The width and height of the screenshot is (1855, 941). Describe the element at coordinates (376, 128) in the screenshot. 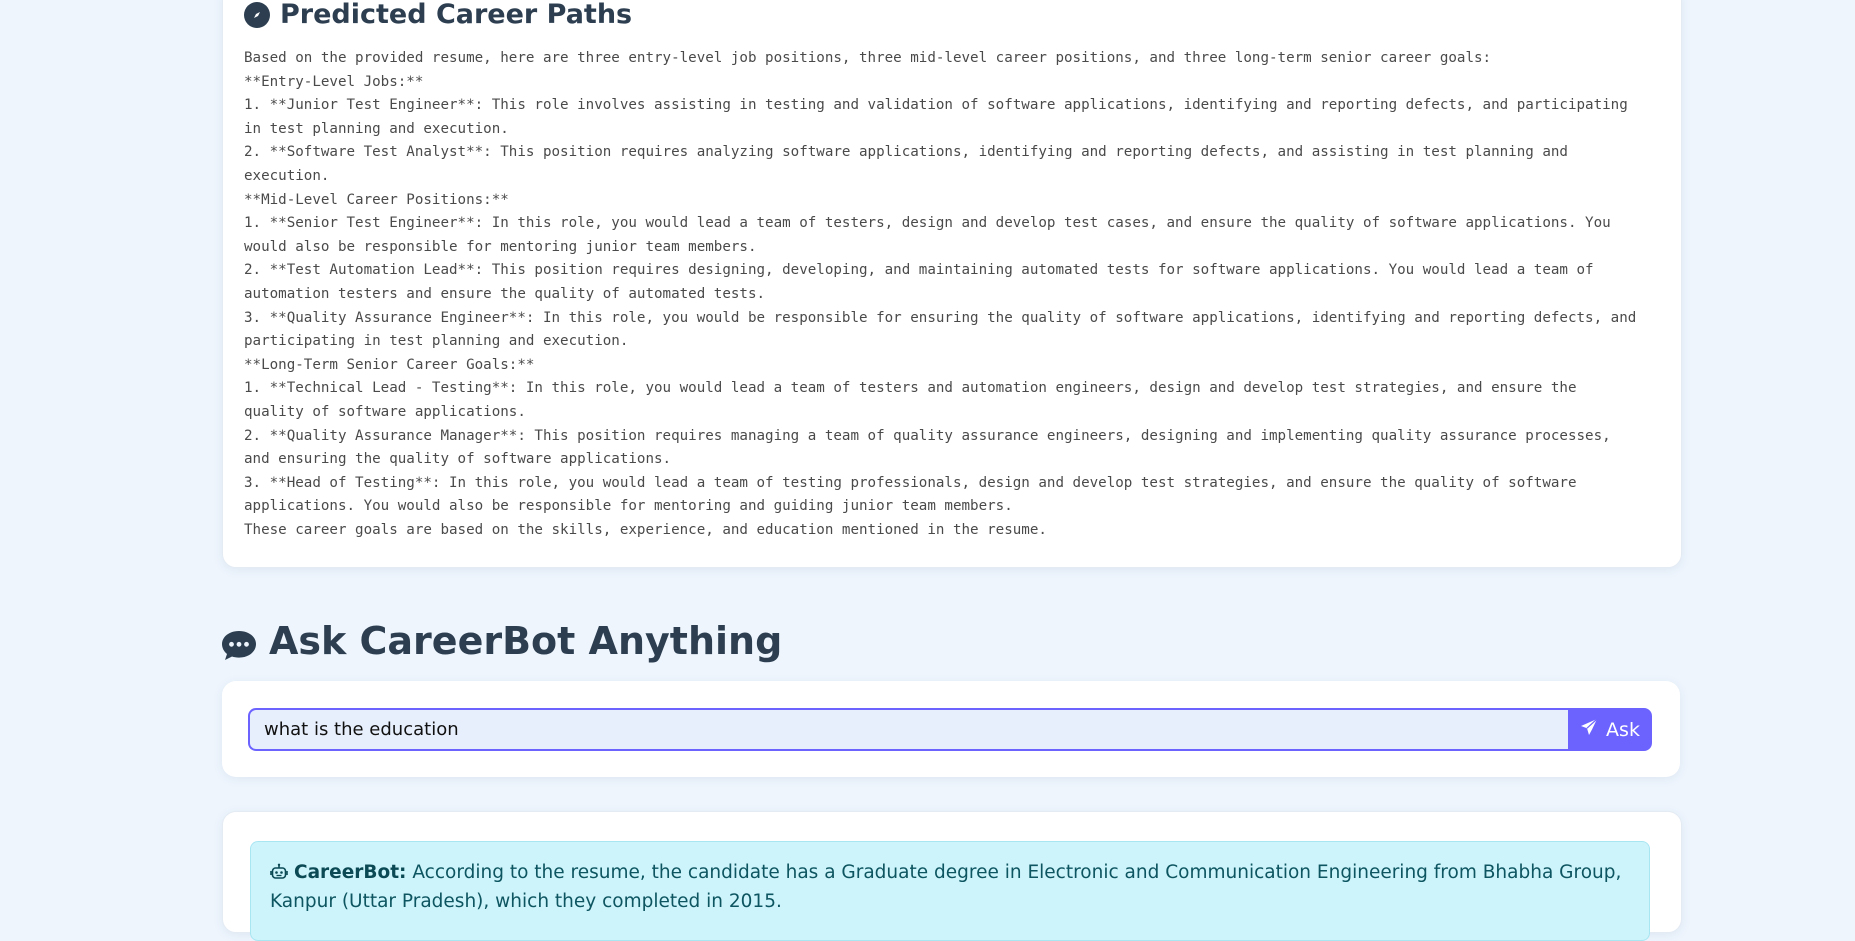

I see `career-text-line: in test planning and execution.` at that location.